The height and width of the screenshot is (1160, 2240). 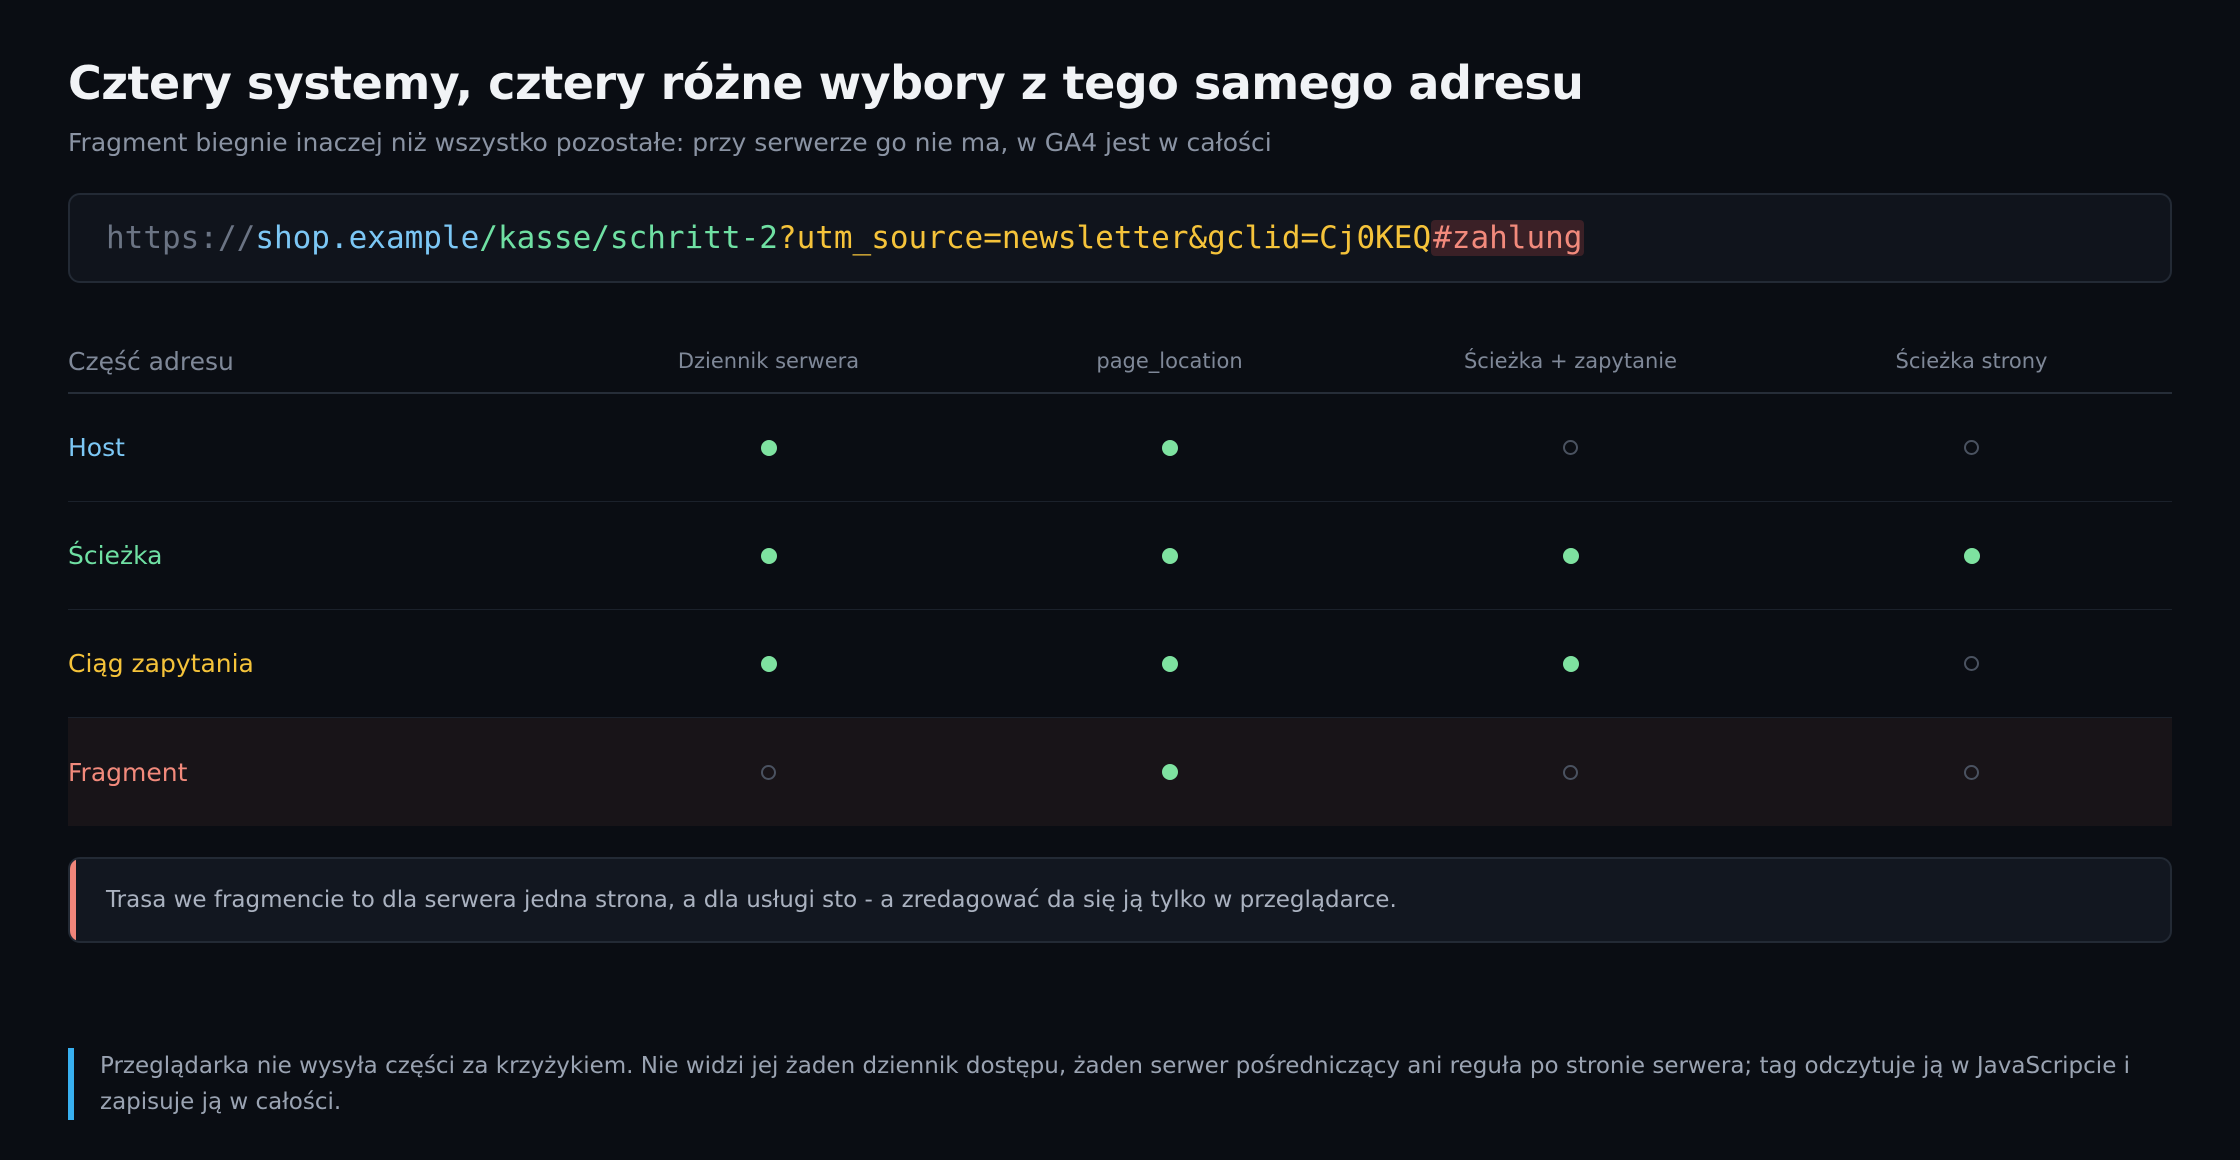 I want to click on column-header-page-path: Ścieżka strony, so click(x=1971, y=361).